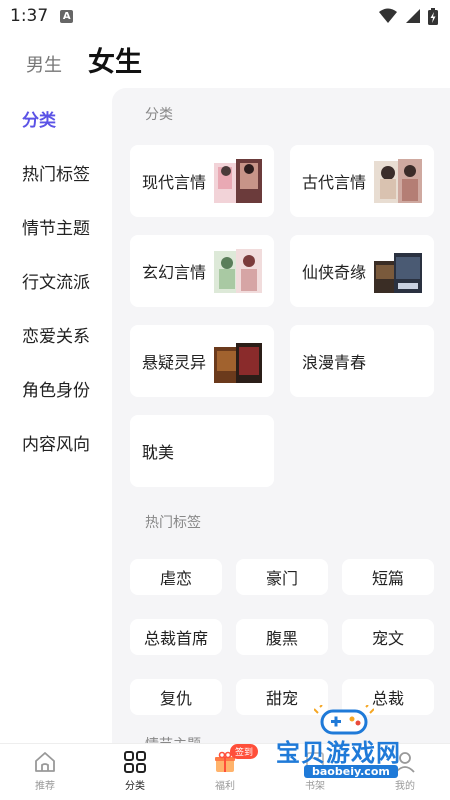 The height and width of the screenshot is (800, 450). I want to click on category-card-modern-romance: 现代言情, so click(202, 181).